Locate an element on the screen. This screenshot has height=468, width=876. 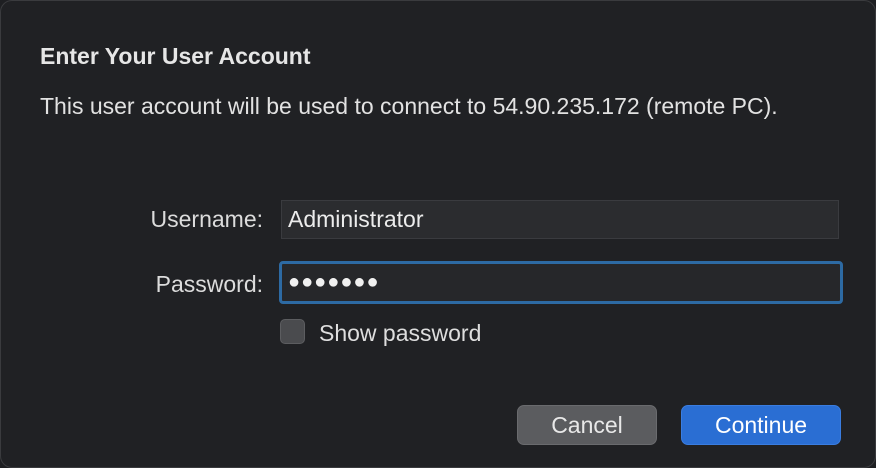
dialog-title: Enter Your User Account is located at coordinates (175, 56).